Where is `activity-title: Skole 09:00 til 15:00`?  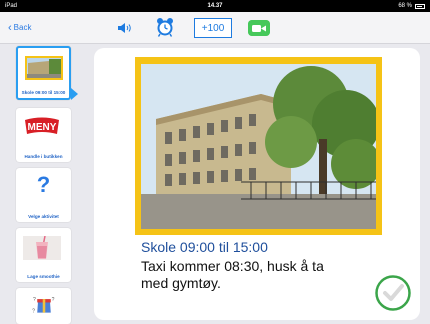 activity-title: Skole 09:00 til 15:00 is located at coordinates (204, 247).